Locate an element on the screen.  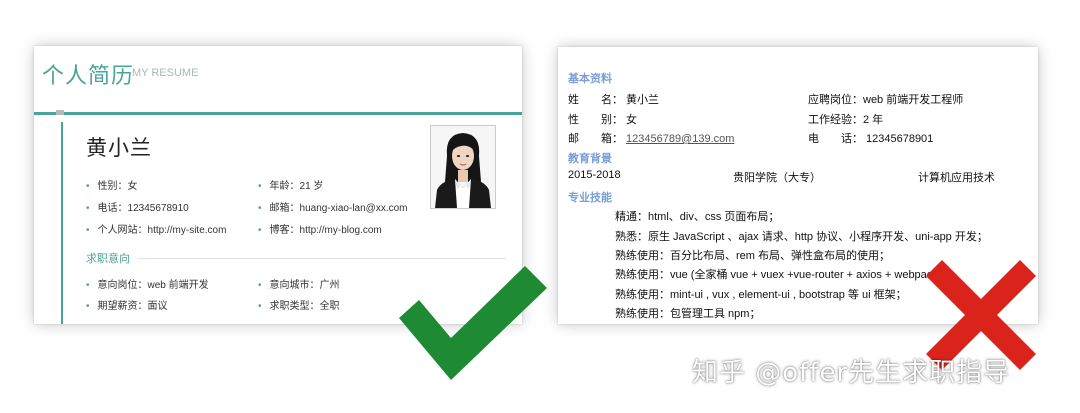
check-icon is located at coordinates (473, 323).